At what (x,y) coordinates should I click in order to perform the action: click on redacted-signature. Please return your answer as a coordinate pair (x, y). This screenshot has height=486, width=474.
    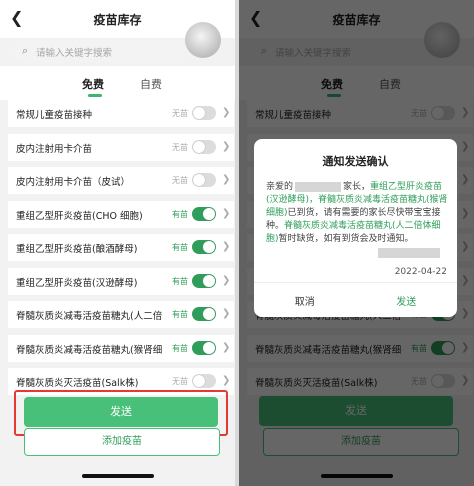
    Looking at the image, I should click on (409, 253).